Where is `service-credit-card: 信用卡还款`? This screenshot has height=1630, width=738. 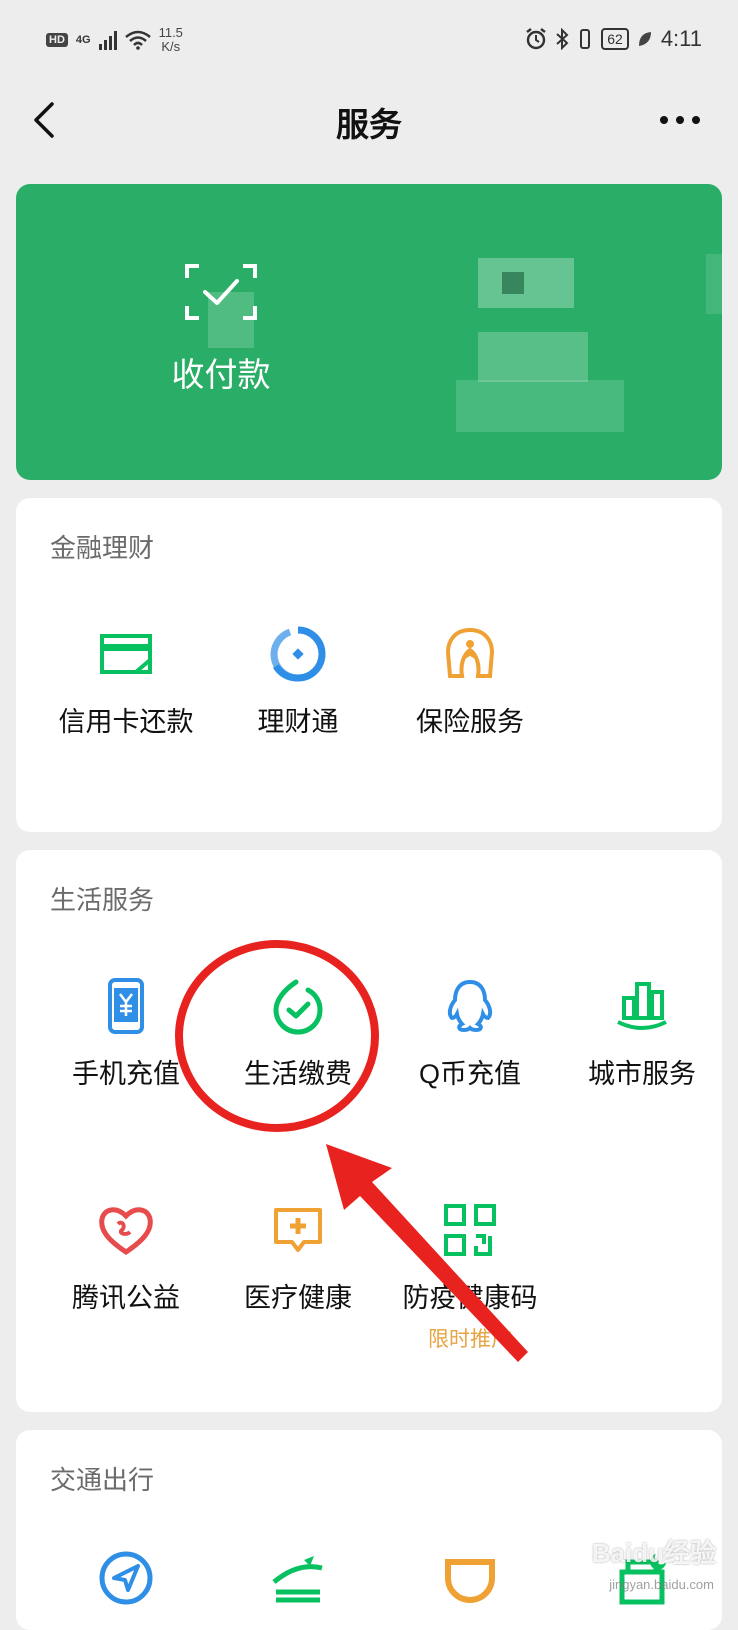 service-credit-card: 信用卡还款 is located at coordinates (126, 681).